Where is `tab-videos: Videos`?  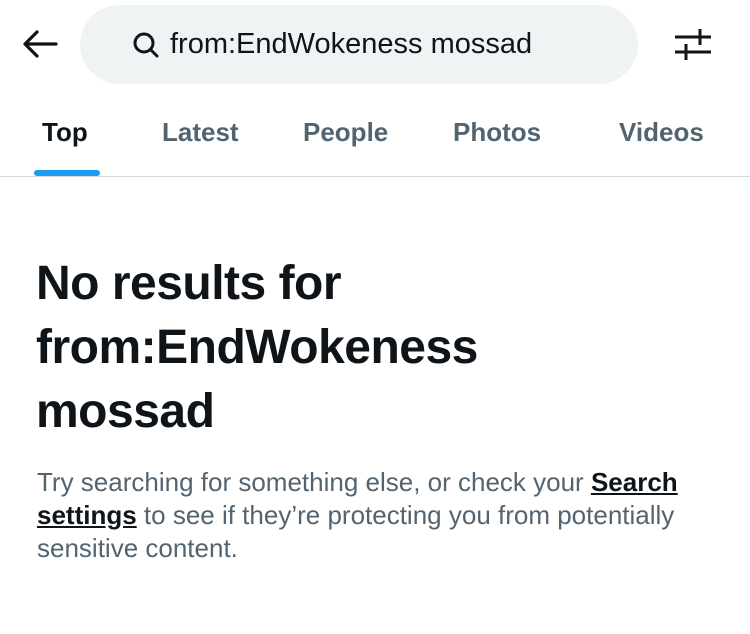
tab-videos: Videos is located at coordinates (661, 132).